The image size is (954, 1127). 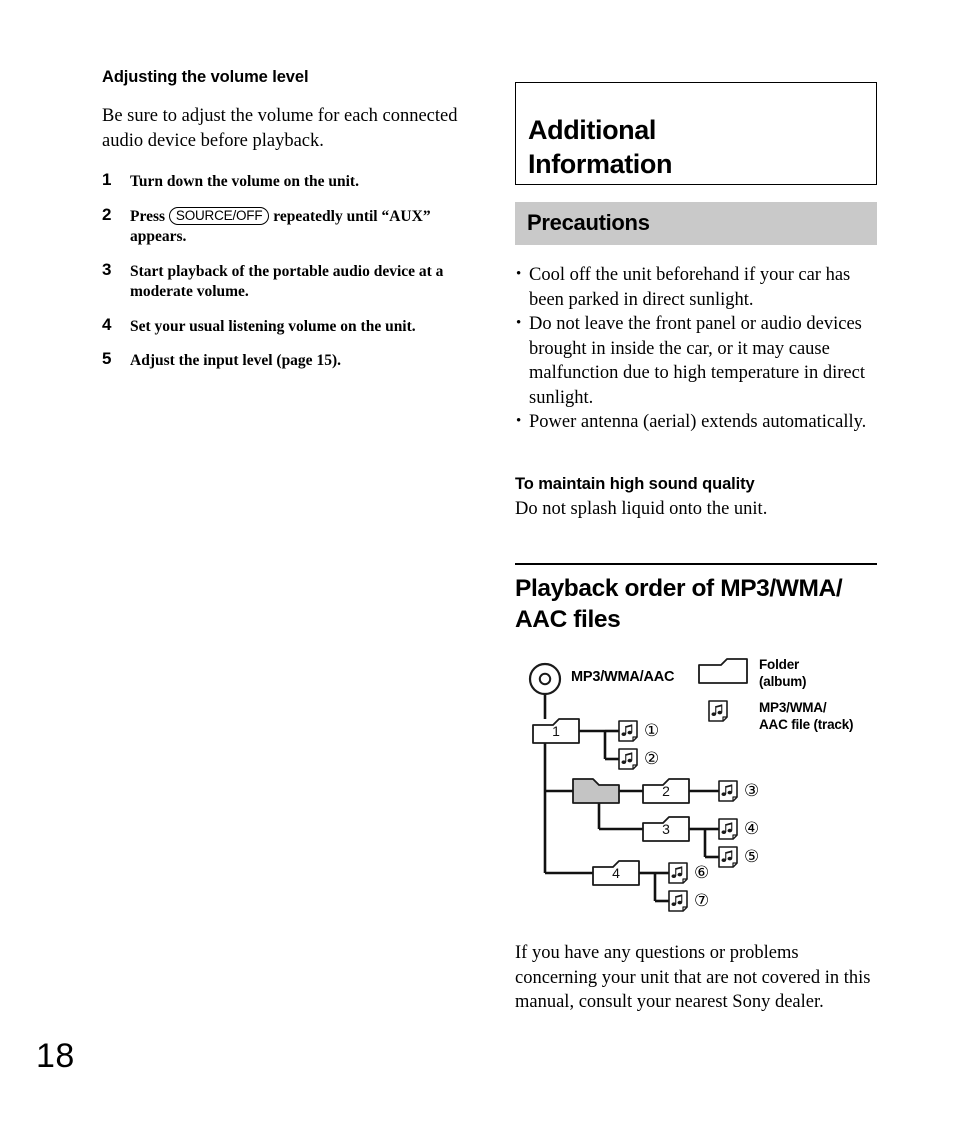 What do you see at coordinates (702, 900) in the screenshot?
I see `track-number-7: ⑦` at bounding box center [702, 900].